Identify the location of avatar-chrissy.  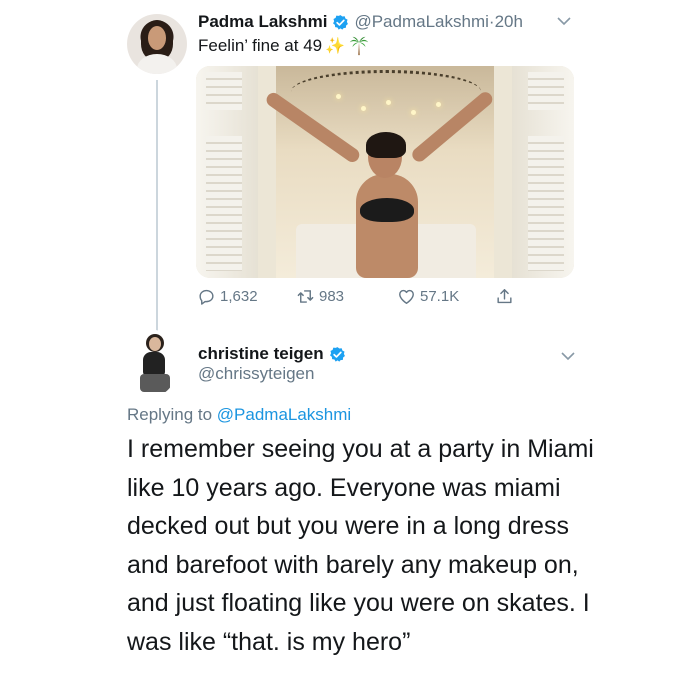
(154, 363).